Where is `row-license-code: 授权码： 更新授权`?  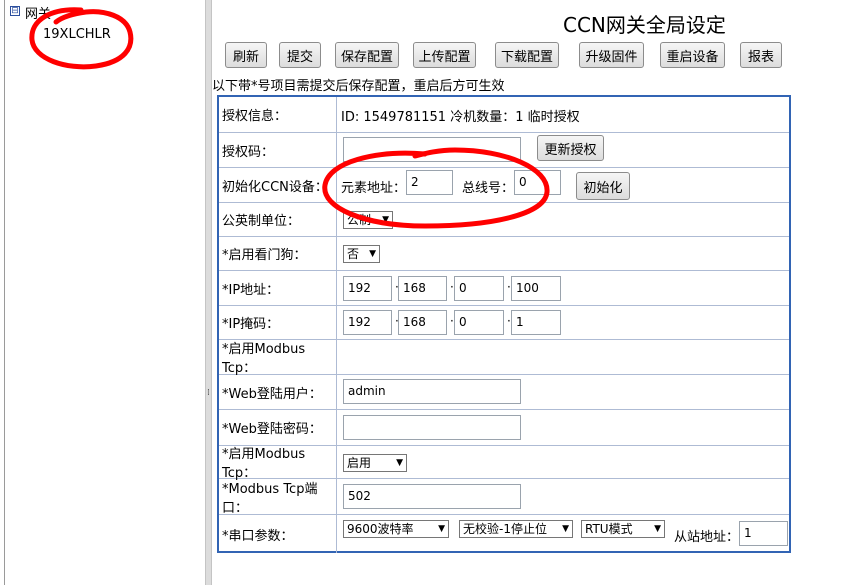
row-license-code: 授权码： 更新授权 is located at coordinates (504, 150).